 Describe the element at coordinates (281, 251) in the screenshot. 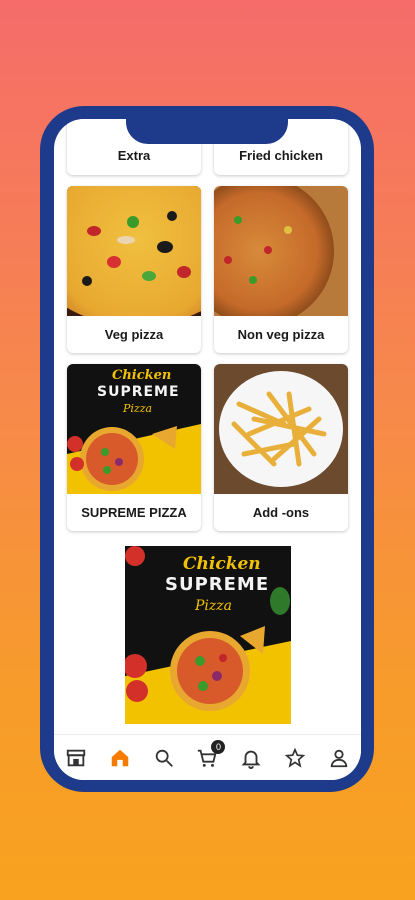

I see `non-veg-pizza-image` at that location.